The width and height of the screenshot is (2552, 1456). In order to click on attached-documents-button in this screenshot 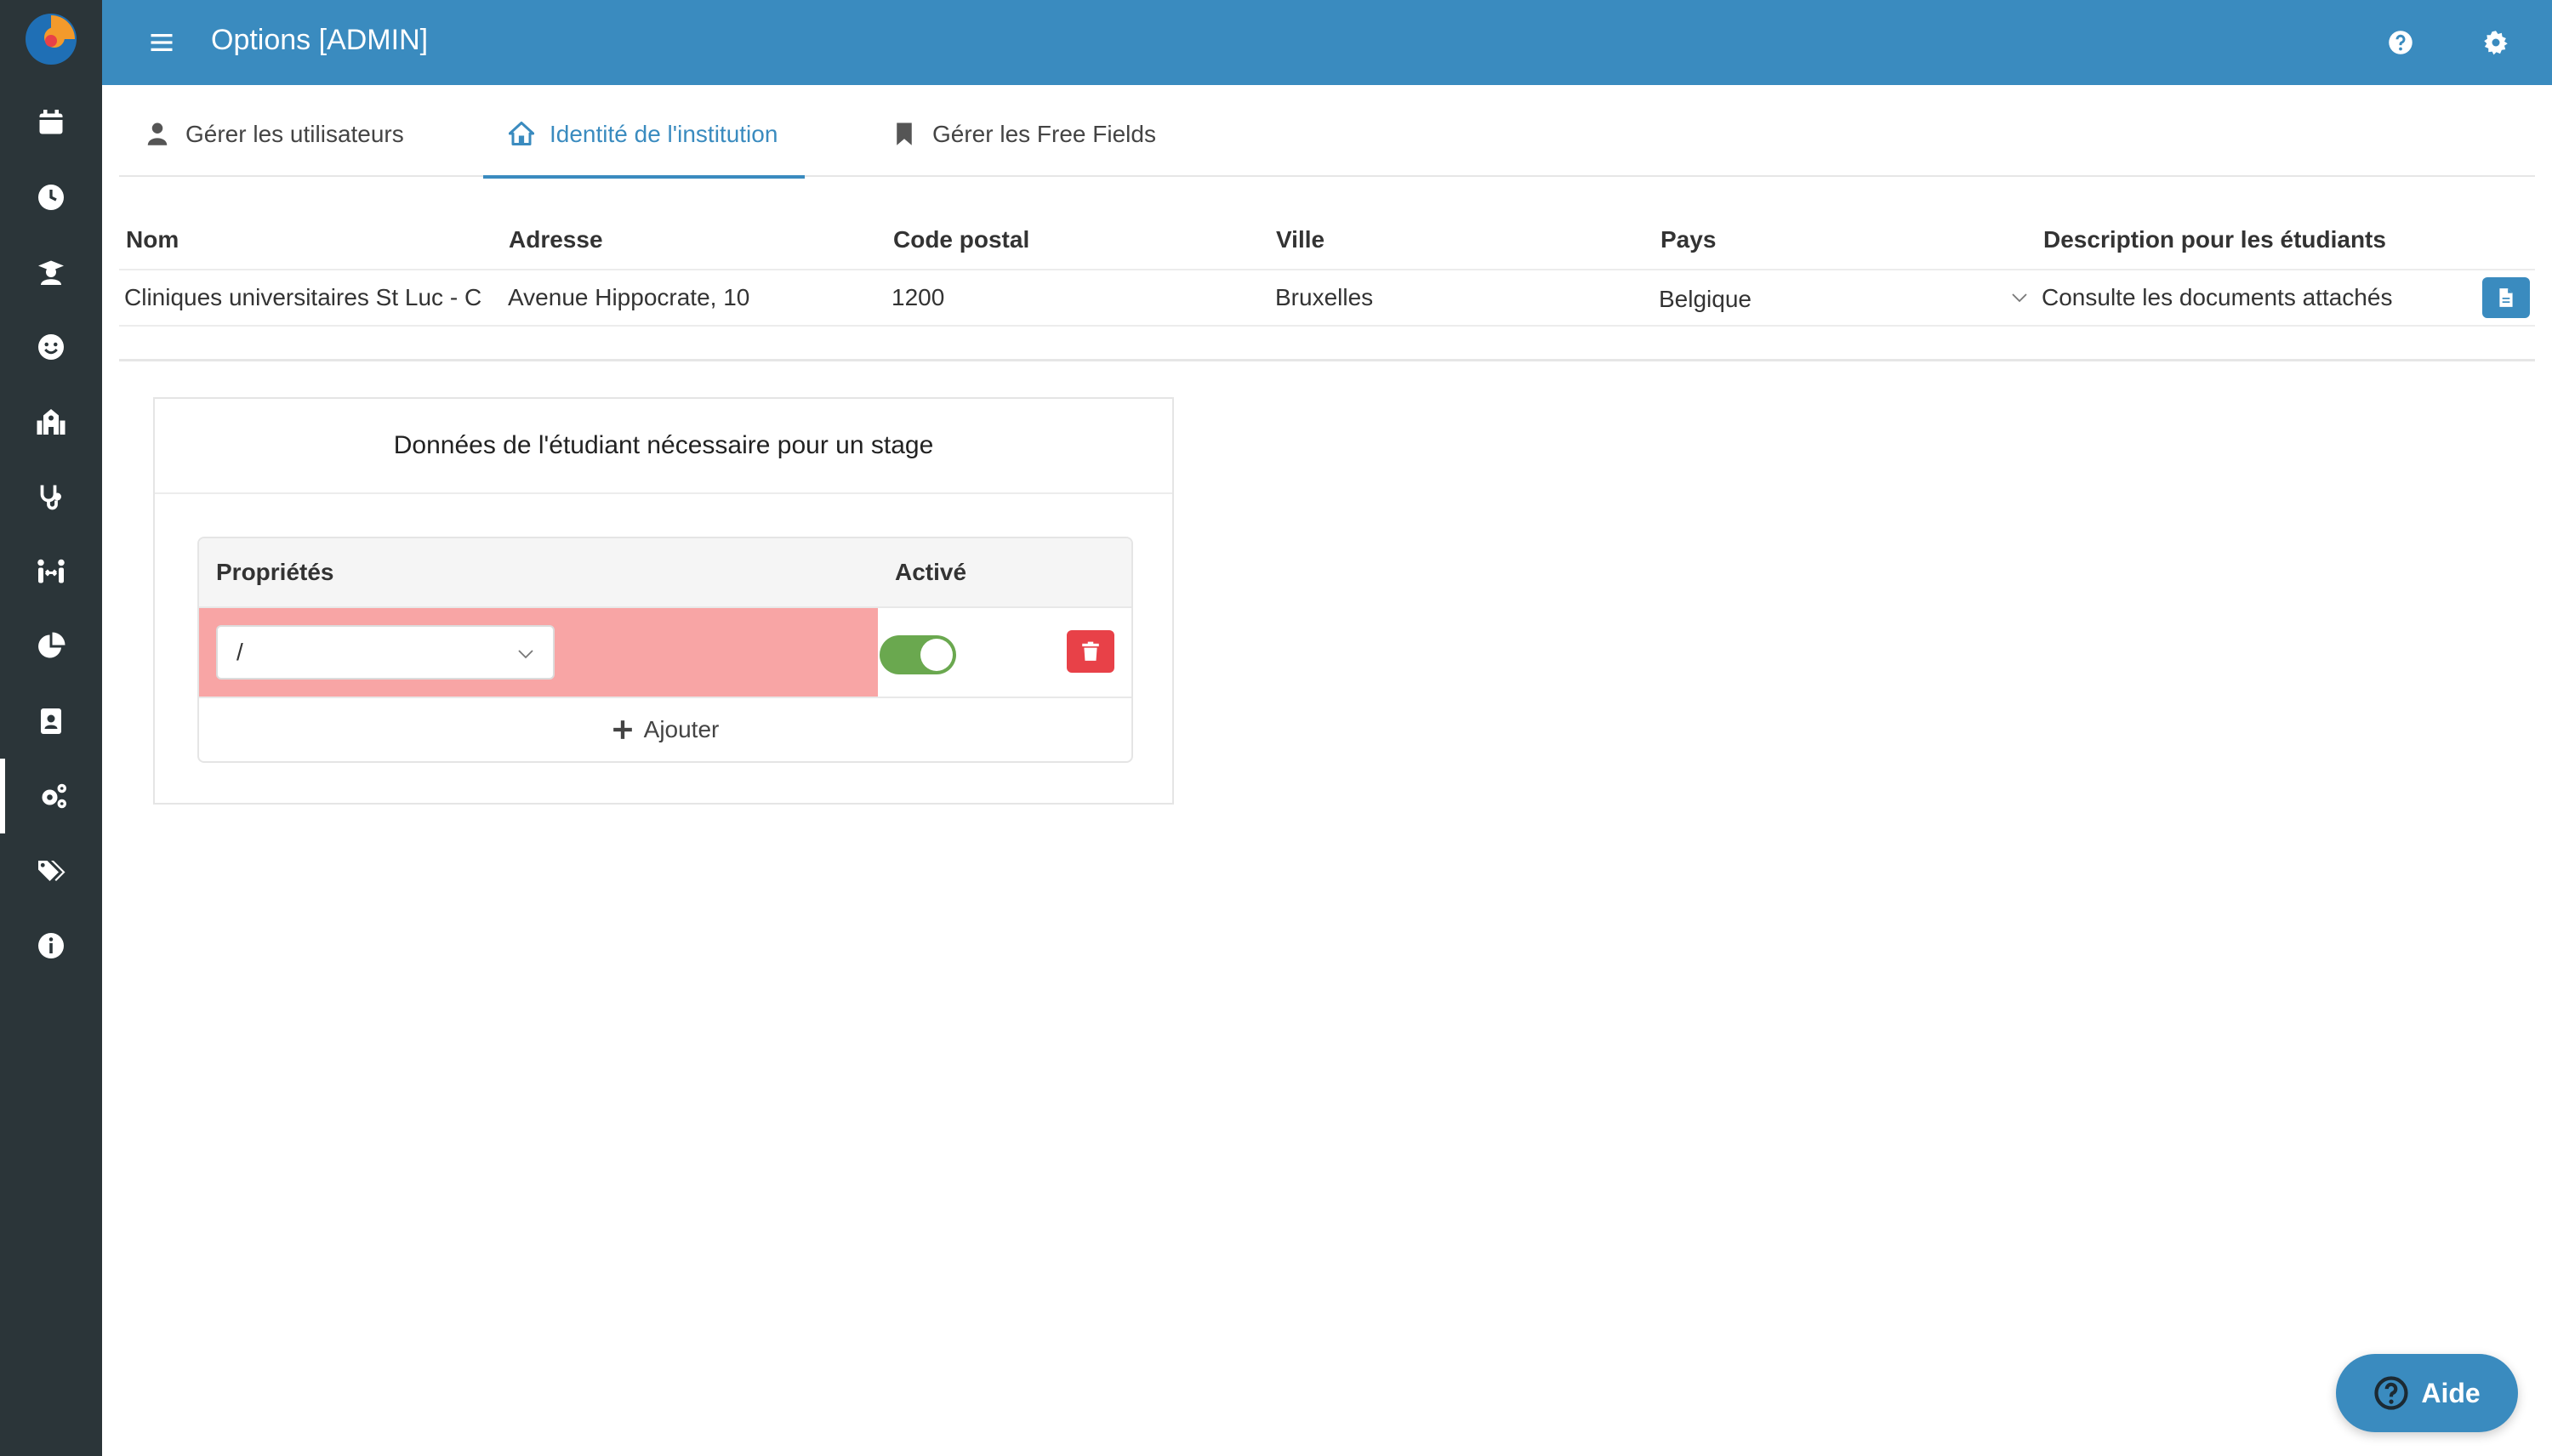, I will do `click(2506, 297)`.